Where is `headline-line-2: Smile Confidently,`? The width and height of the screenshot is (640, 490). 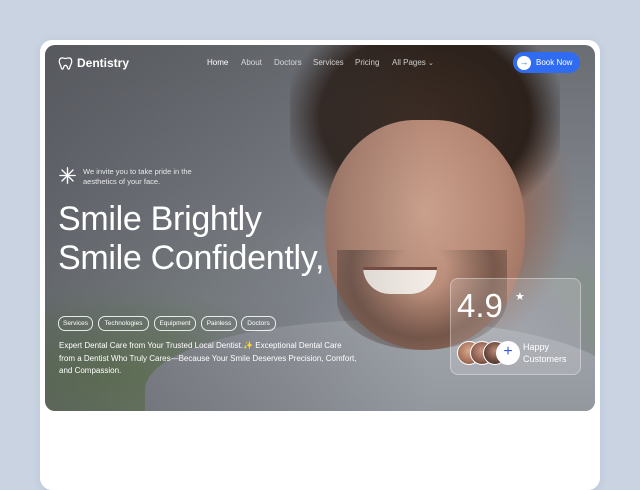
headline-line-2: Smile Confidently, is located at coordinates (191, 258).